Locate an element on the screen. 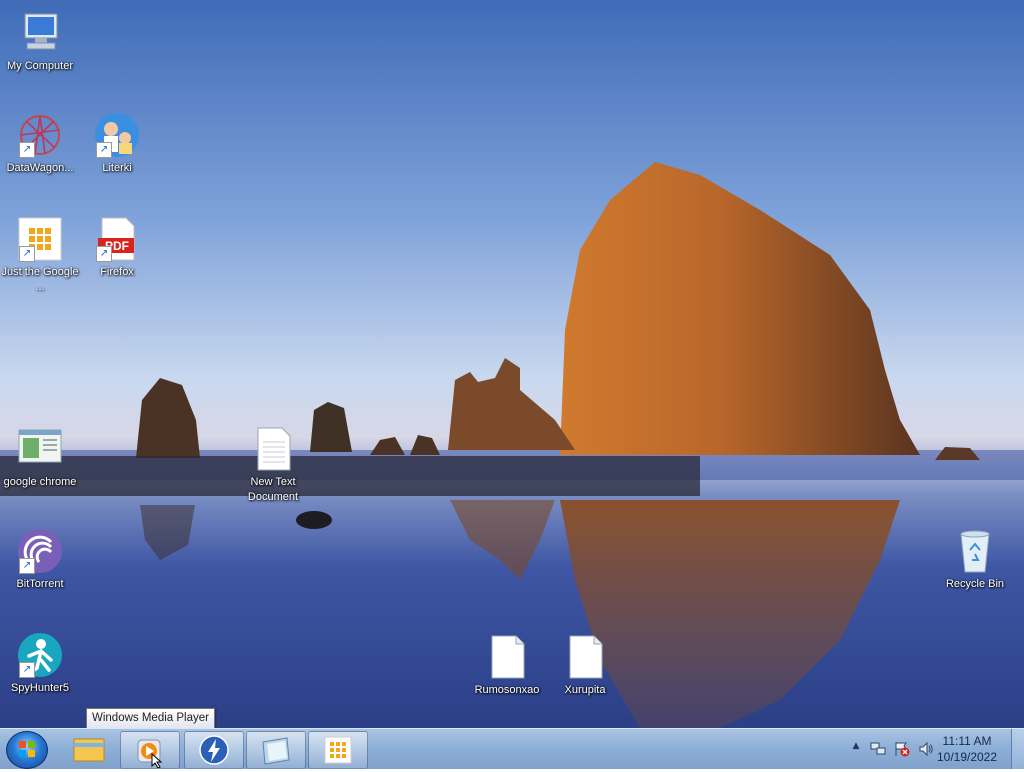 The image size is (1024, 772). desktop-icon-recycle-bin: Recycle Bin is located at coordinates (975, 560).